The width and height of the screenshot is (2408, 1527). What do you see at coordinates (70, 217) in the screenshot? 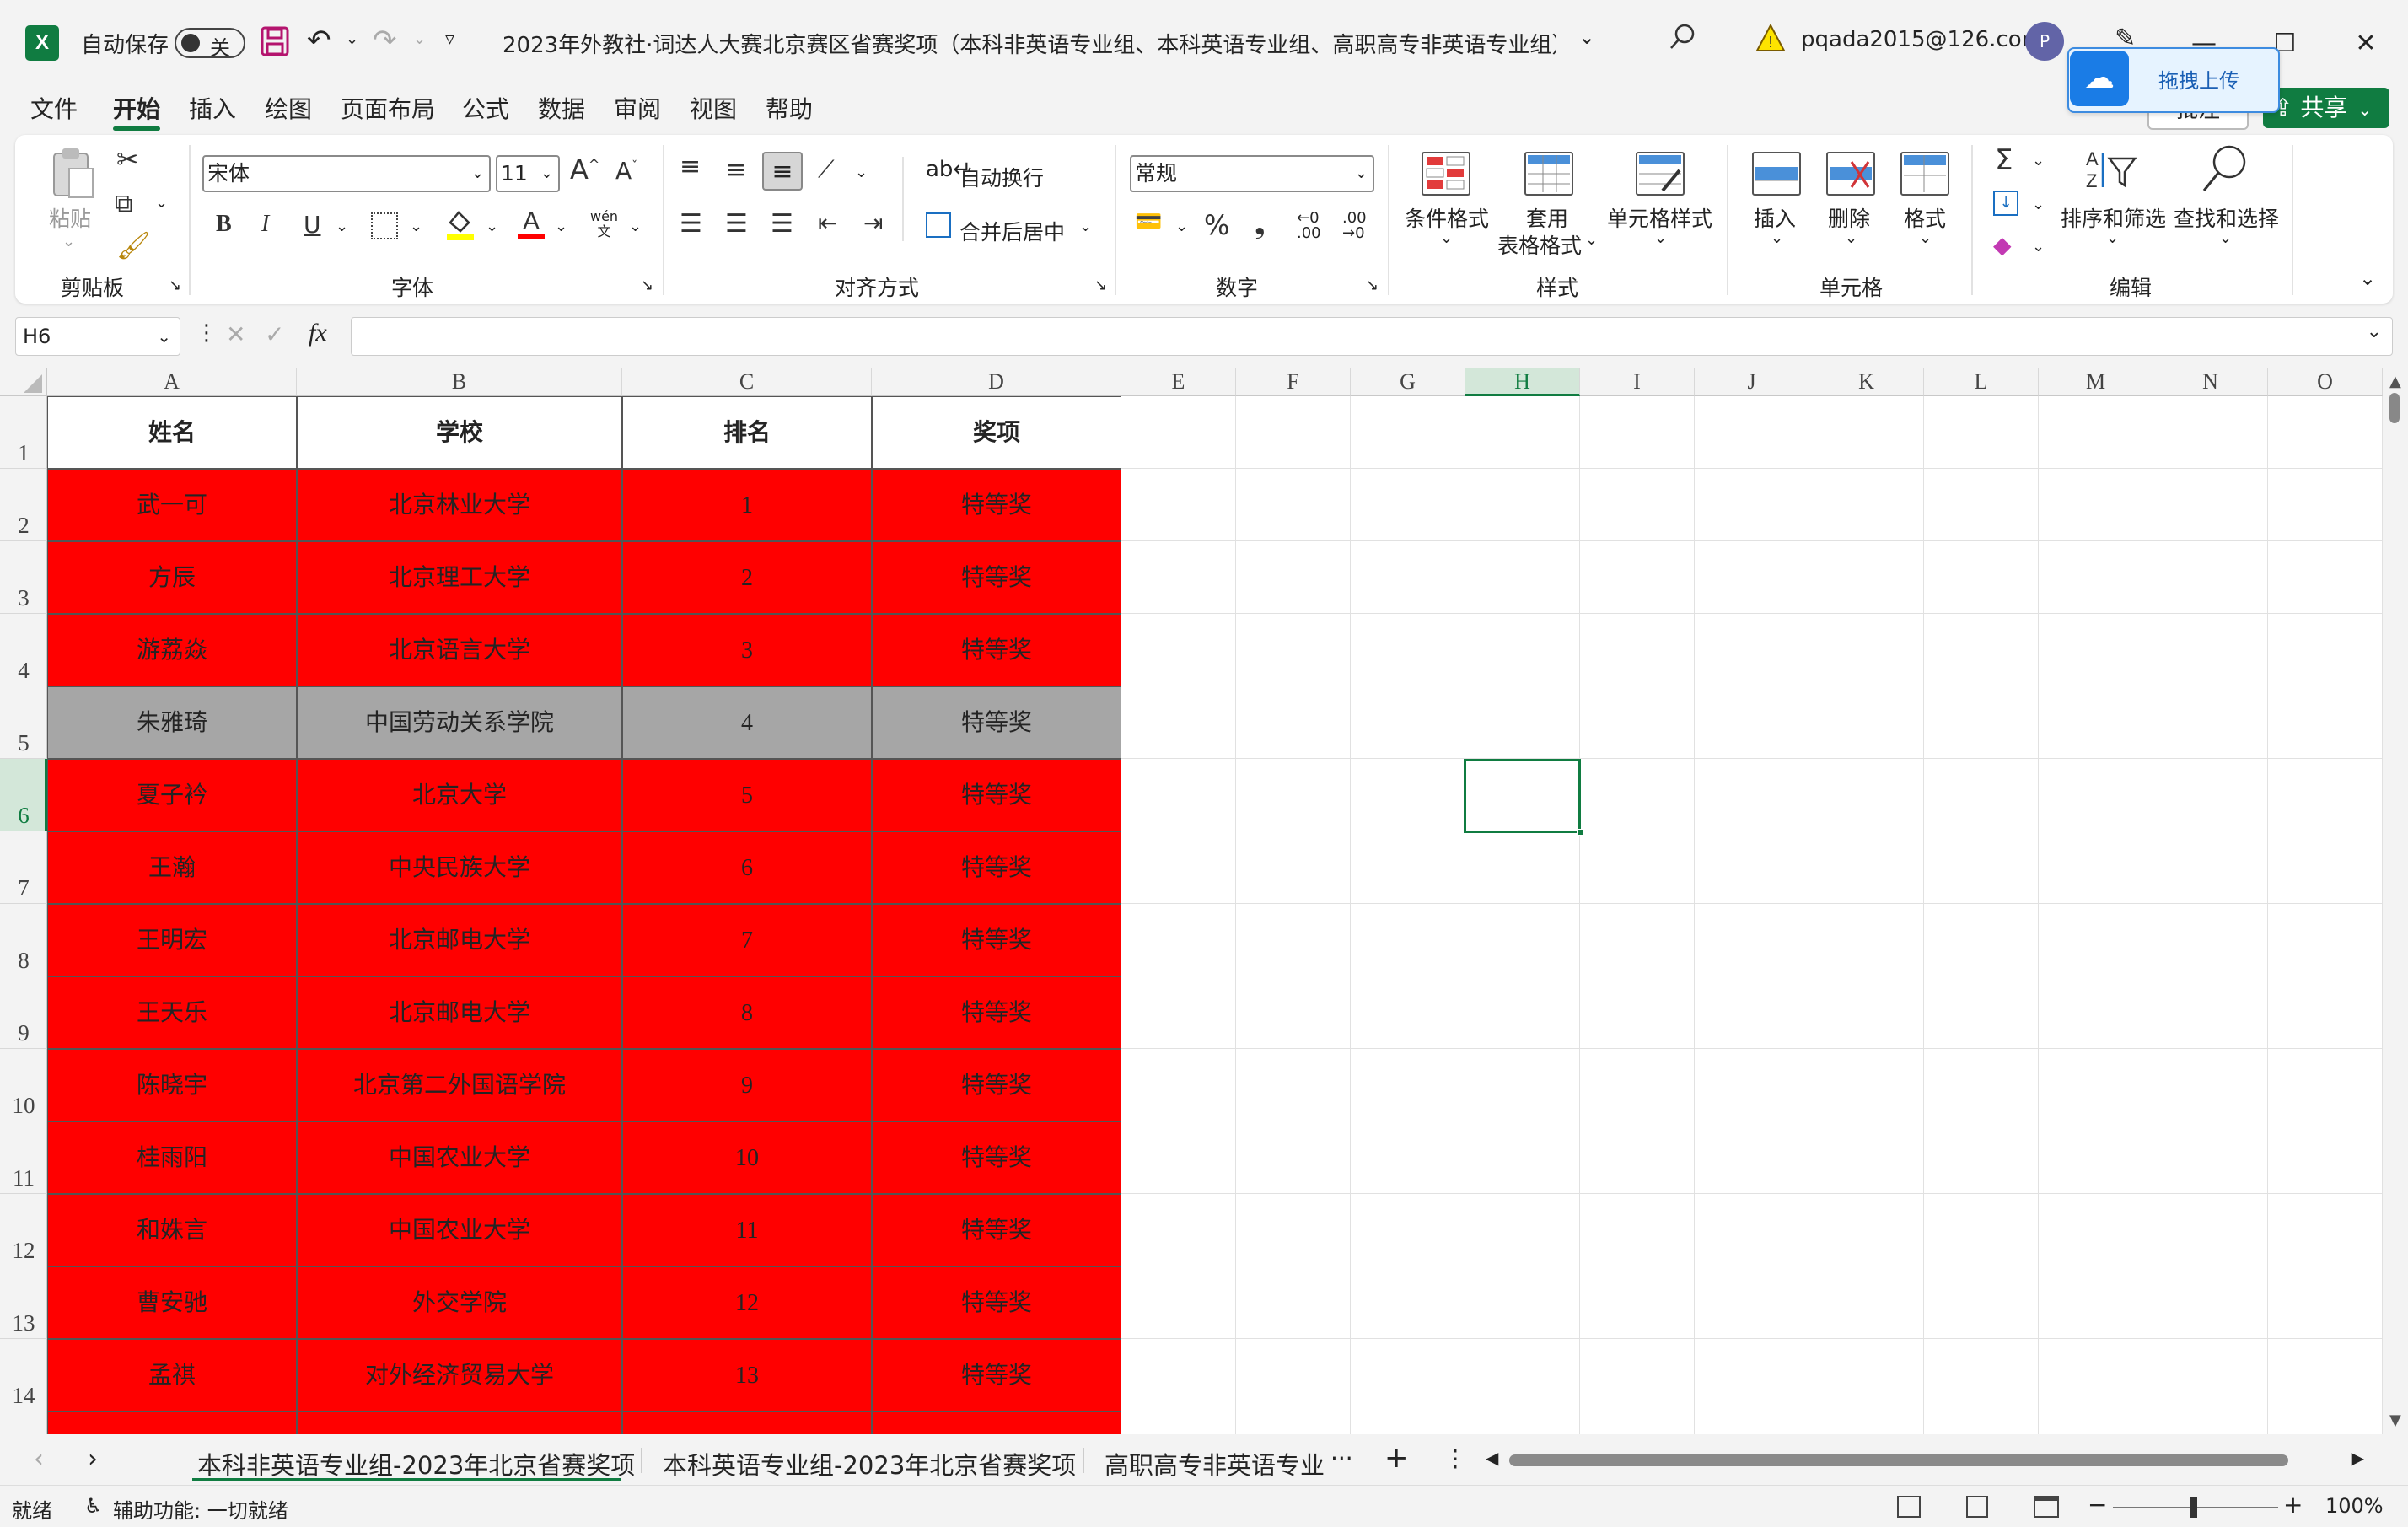
I see `paste-label: 粘贴` at bounding box center [70, 217].